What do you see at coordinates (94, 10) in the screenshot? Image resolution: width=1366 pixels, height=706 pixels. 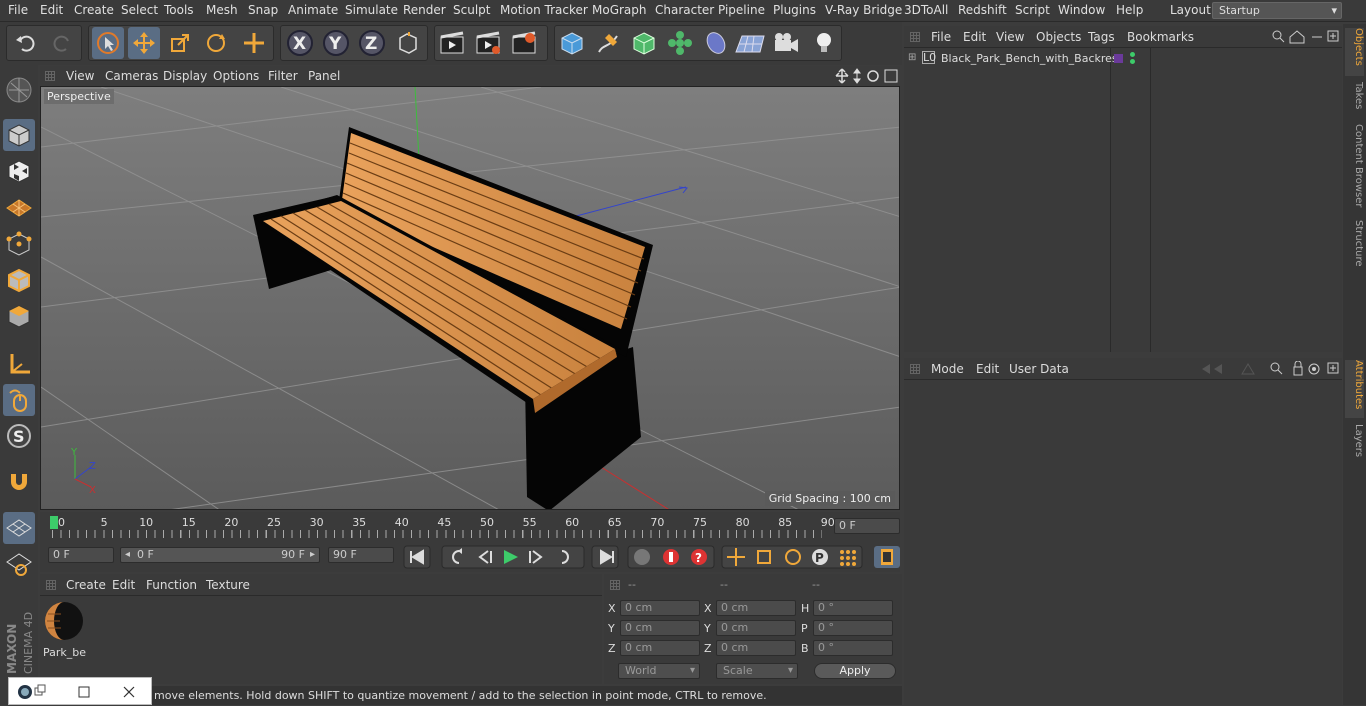 I see `menu-create: Create` at bounding box center [94, 10].